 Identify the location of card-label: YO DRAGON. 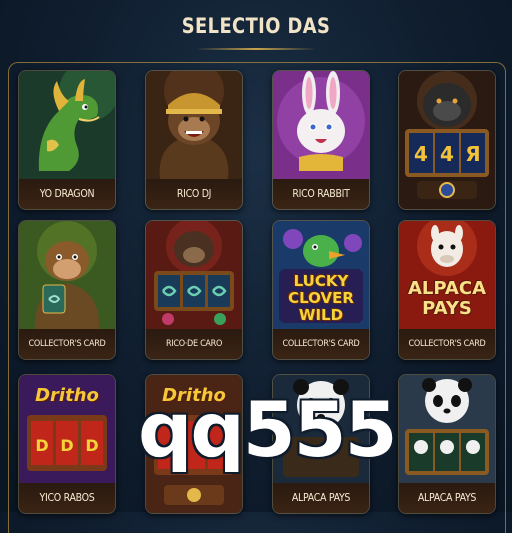
(67, 194).